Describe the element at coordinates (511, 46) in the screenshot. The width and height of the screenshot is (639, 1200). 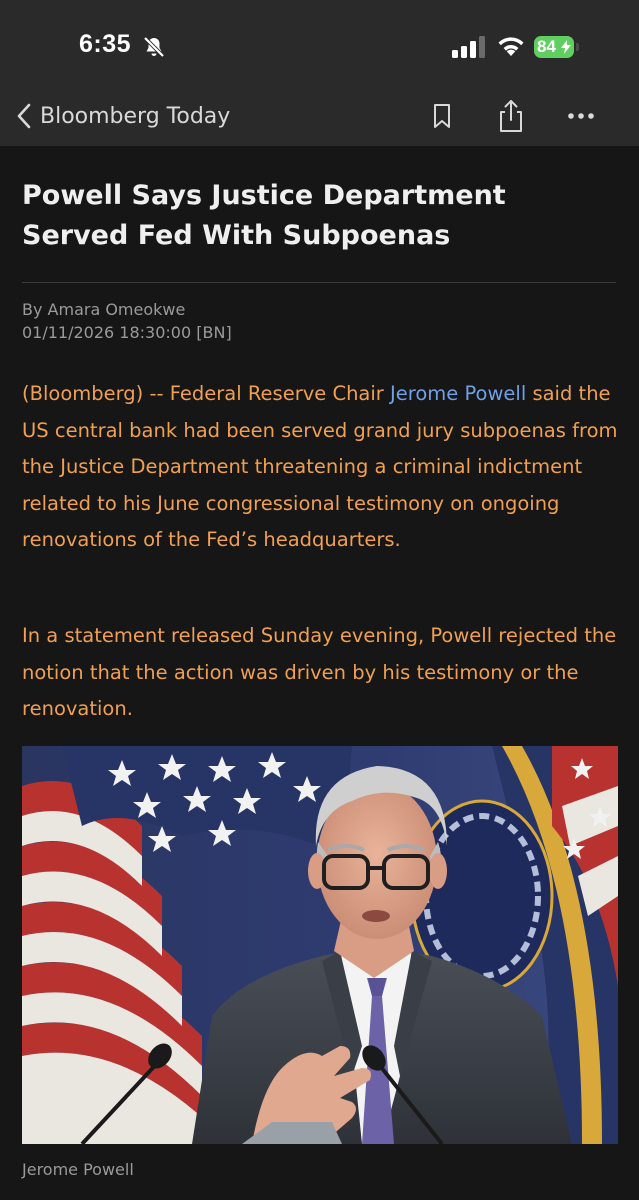
I see `wifi-icon` at that location.